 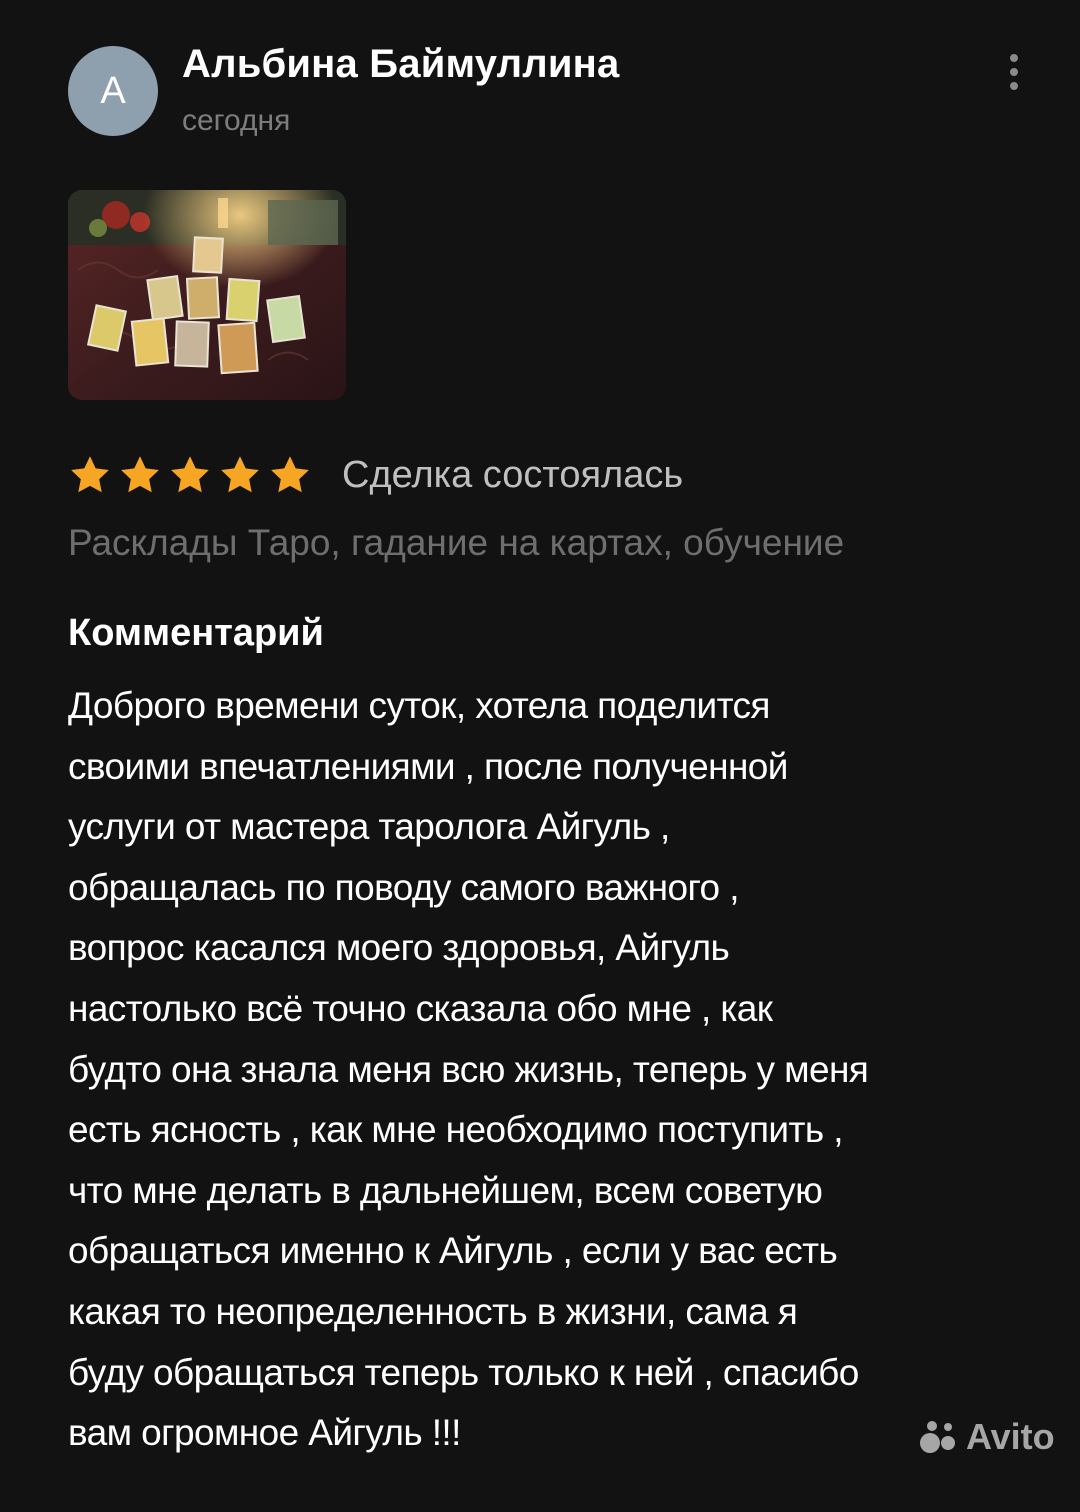 I want to click on review-photo, so click(x=207, y=295).